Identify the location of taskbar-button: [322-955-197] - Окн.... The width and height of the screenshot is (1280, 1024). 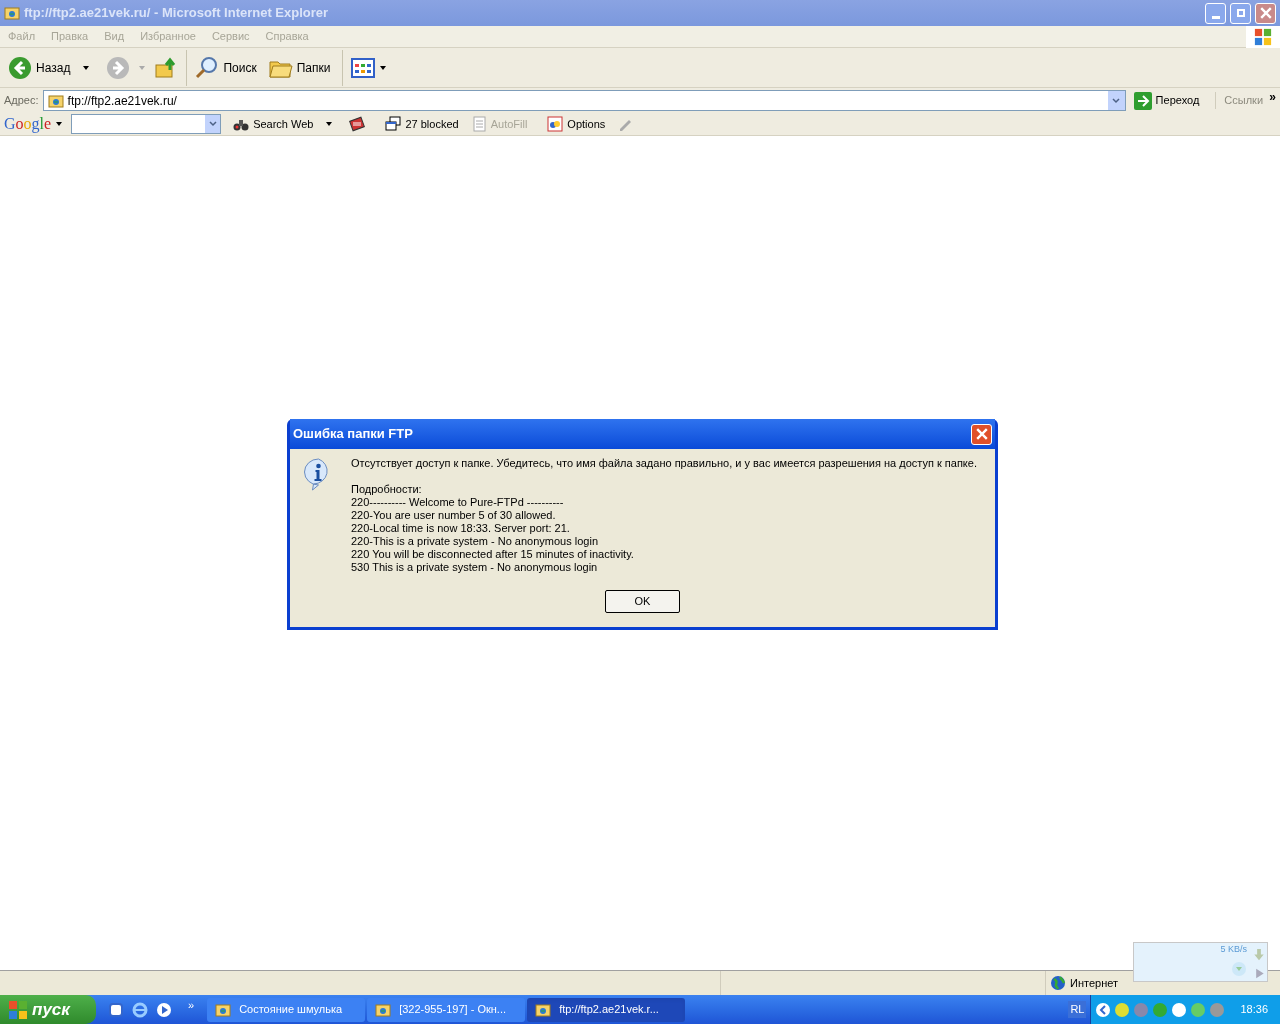
(446, 1009).